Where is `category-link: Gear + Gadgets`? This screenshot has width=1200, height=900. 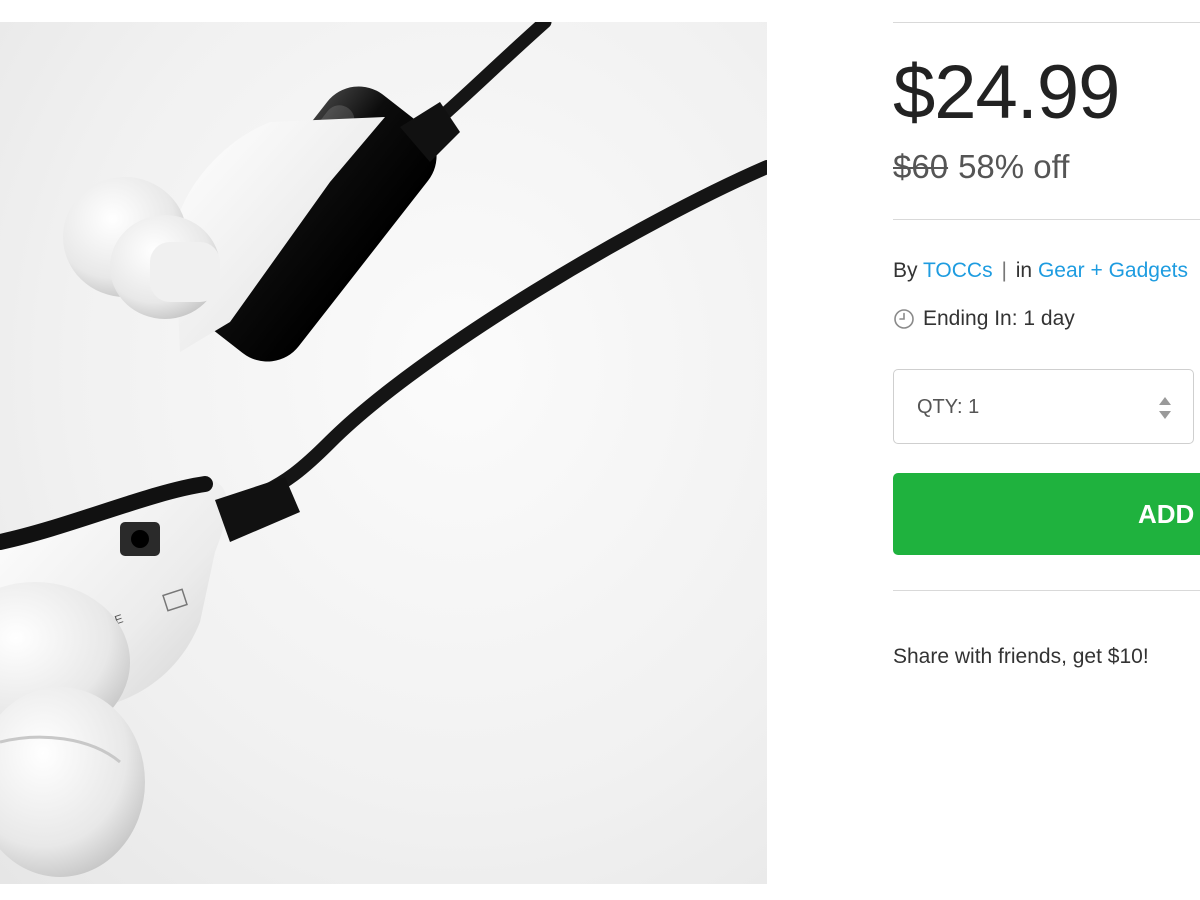 category-link: Gear + Gadgets is located at coordinates (1113, 270).